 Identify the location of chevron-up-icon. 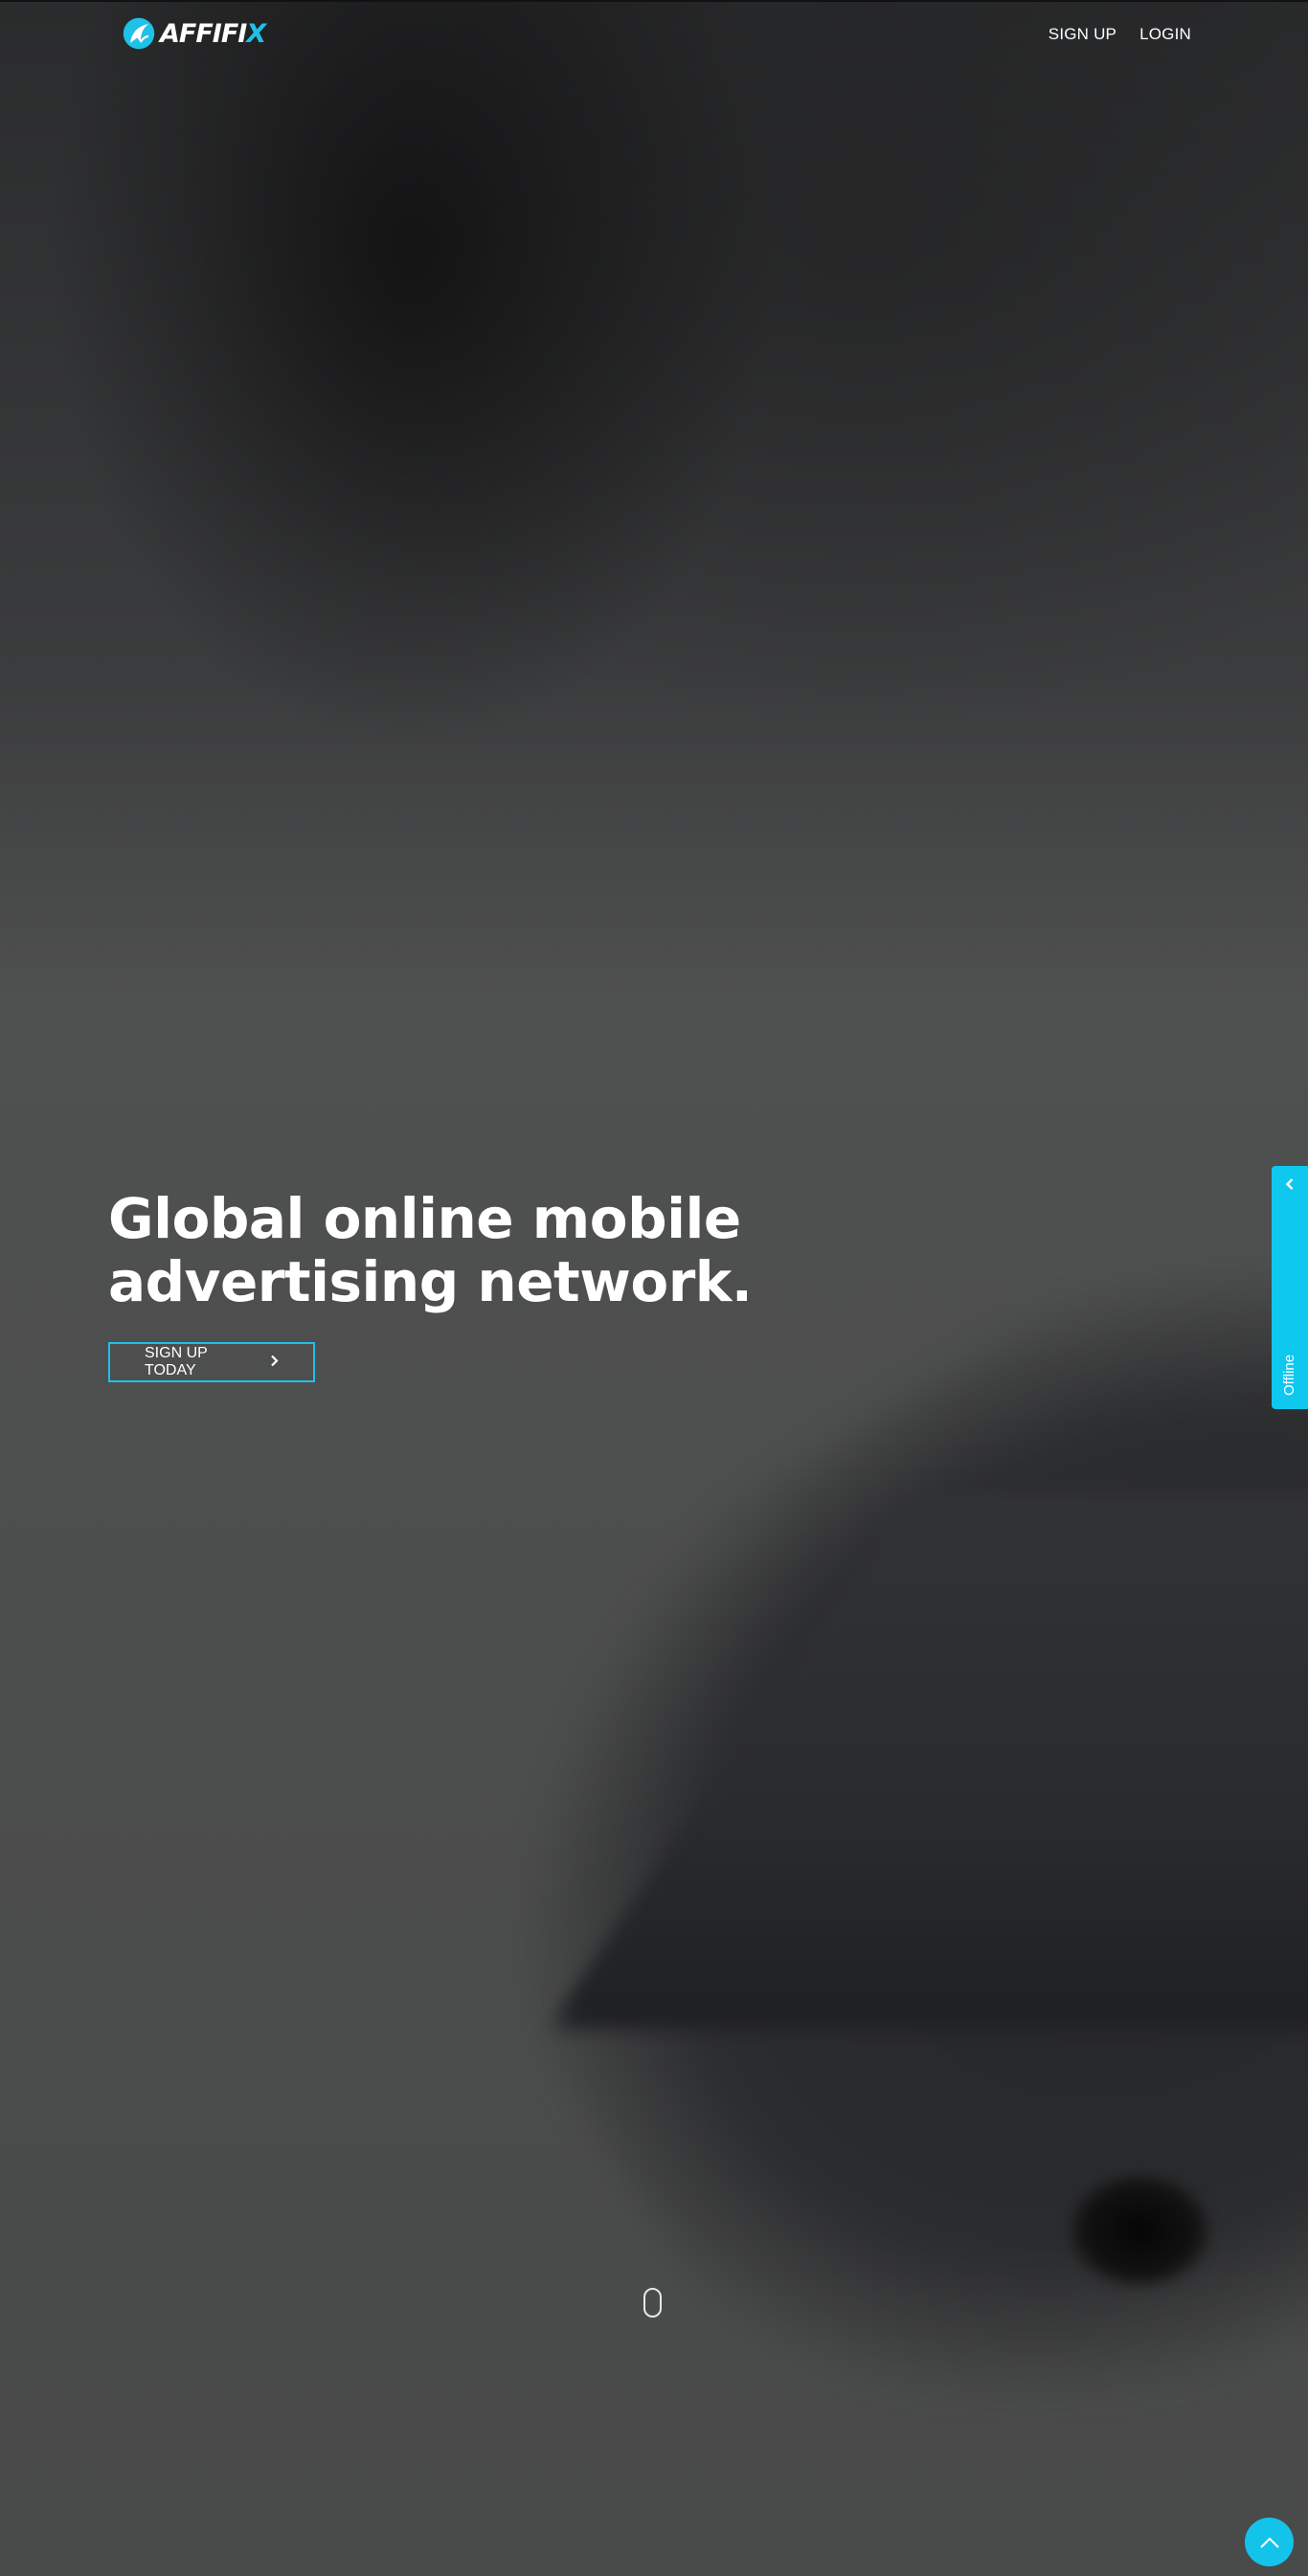
(1269, 2542).